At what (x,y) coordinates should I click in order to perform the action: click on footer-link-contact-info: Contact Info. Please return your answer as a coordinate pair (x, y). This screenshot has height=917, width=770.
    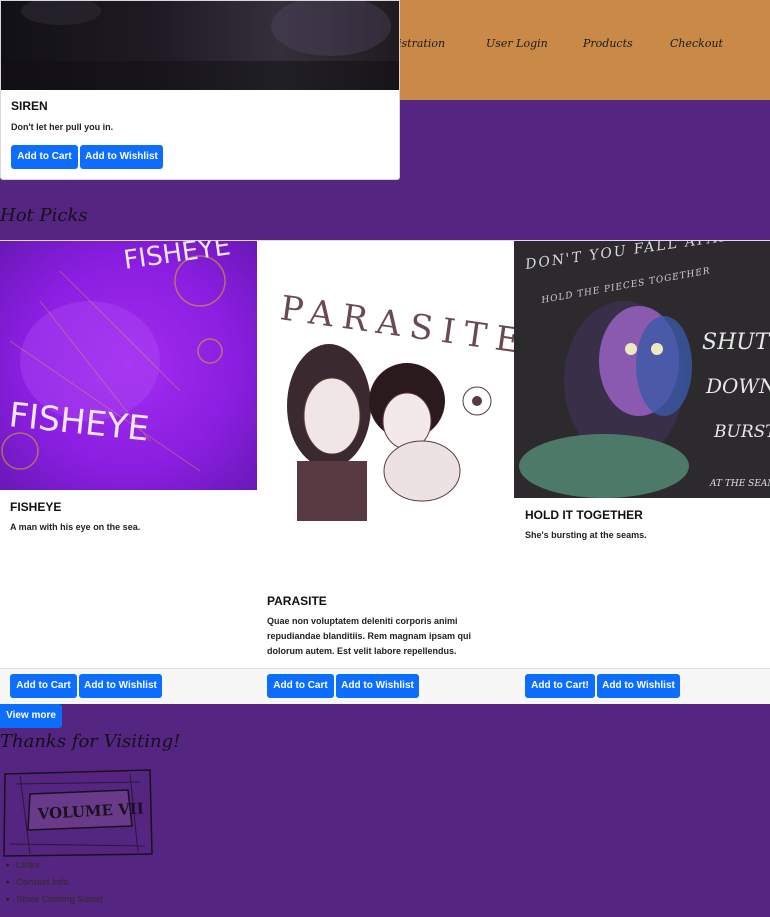
    Looking at the image, I should click on (54, 885).